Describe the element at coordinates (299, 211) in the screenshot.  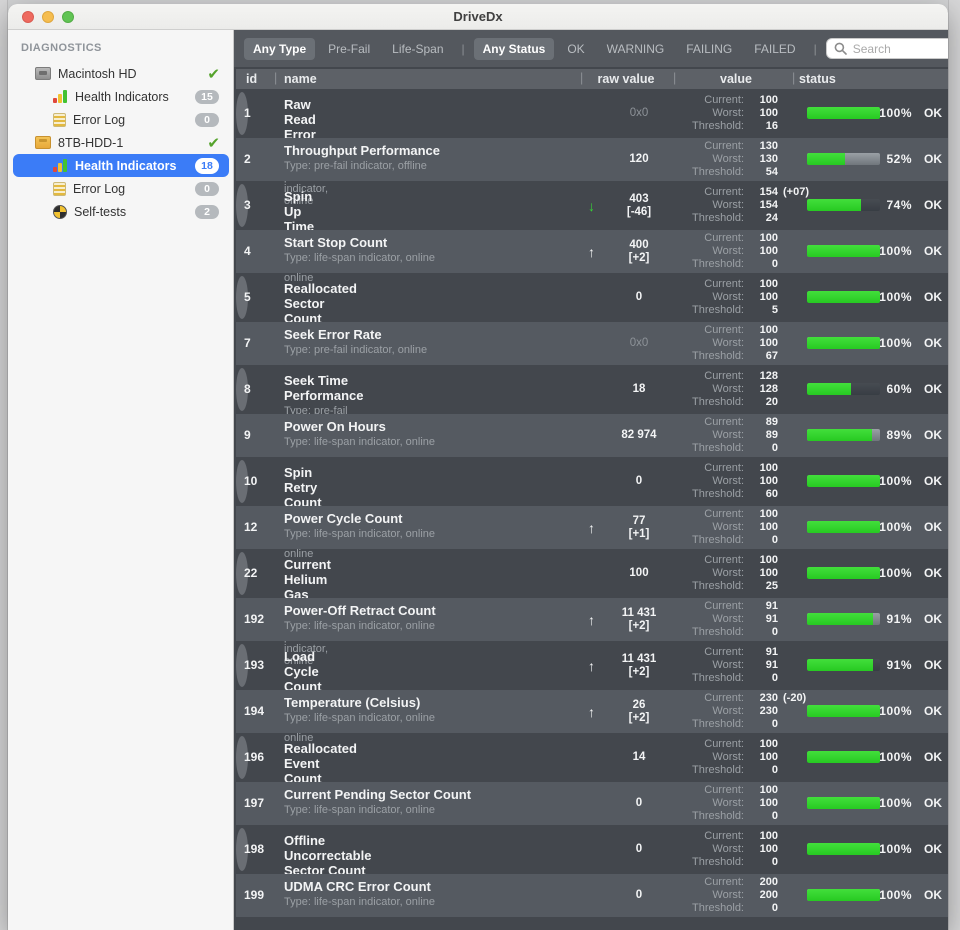
I see `attribute-name: Spin Up Time` at that location.